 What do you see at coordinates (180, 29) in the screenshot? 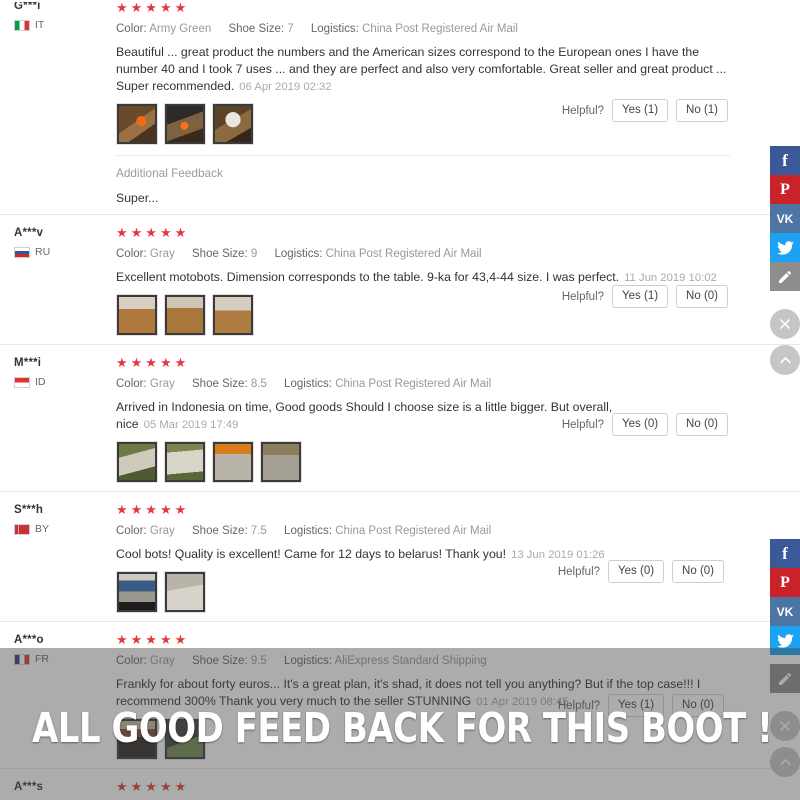
I see `color-value: Army Green` at bounding box center [180, 29].